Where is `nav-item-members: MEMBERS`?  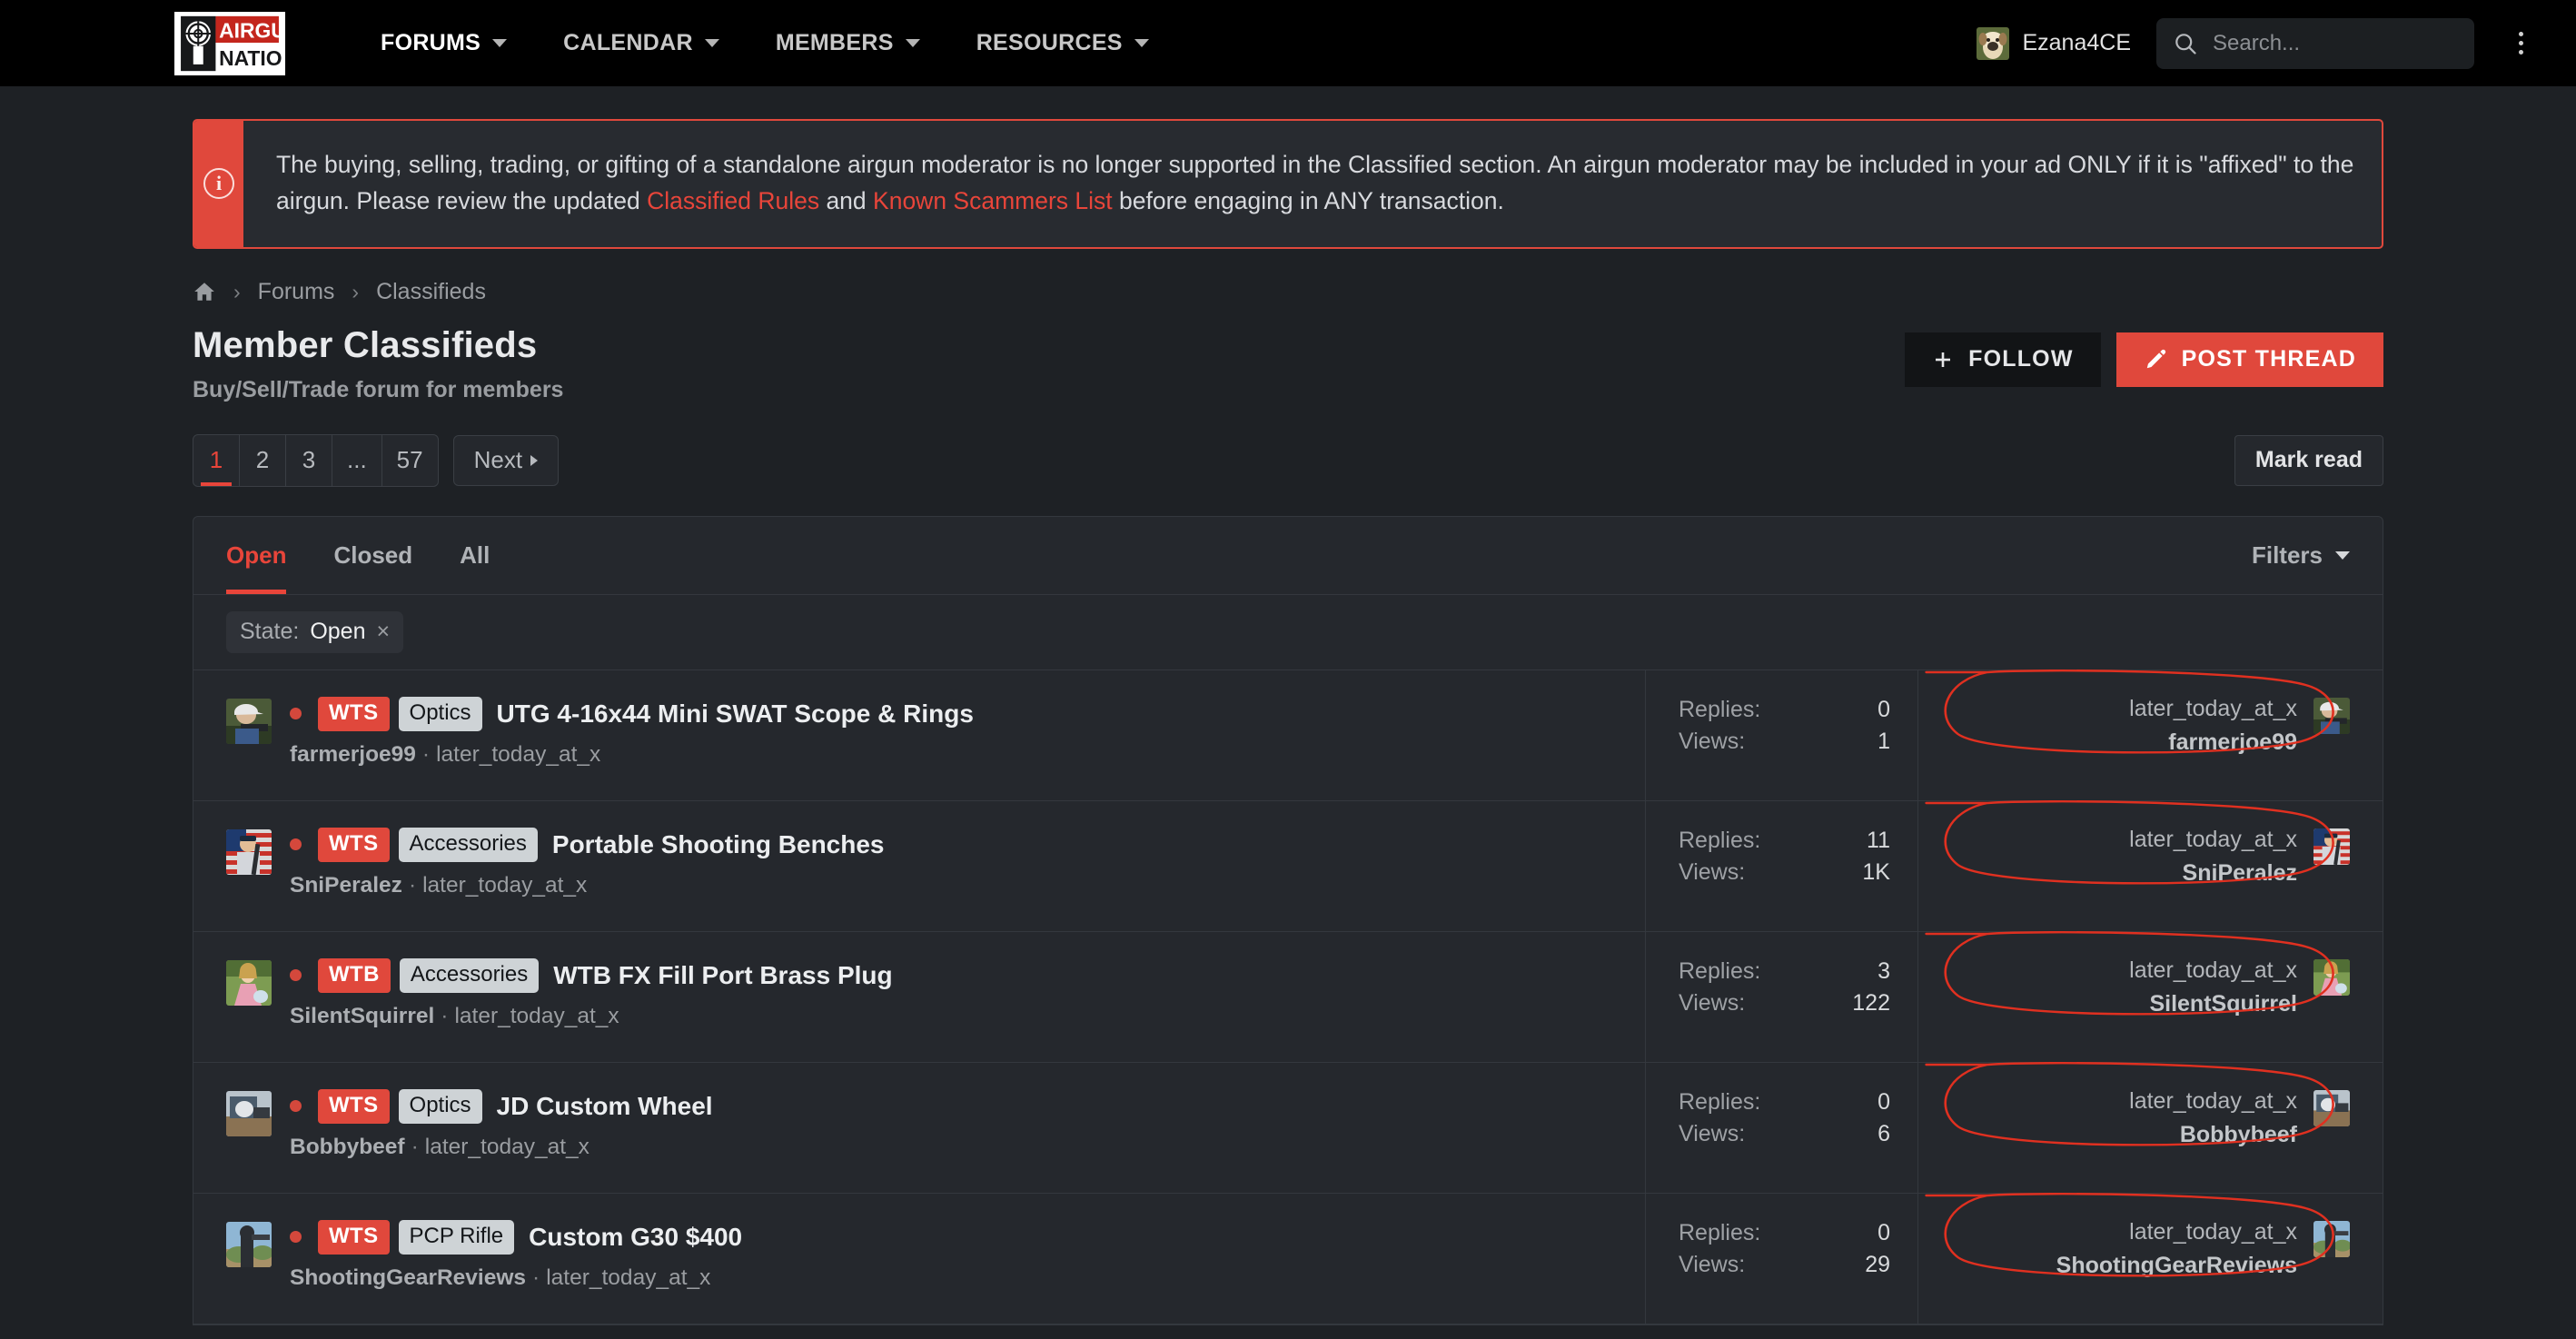
nav-item-members: MEMBERS is located at coordinates (848, 43).